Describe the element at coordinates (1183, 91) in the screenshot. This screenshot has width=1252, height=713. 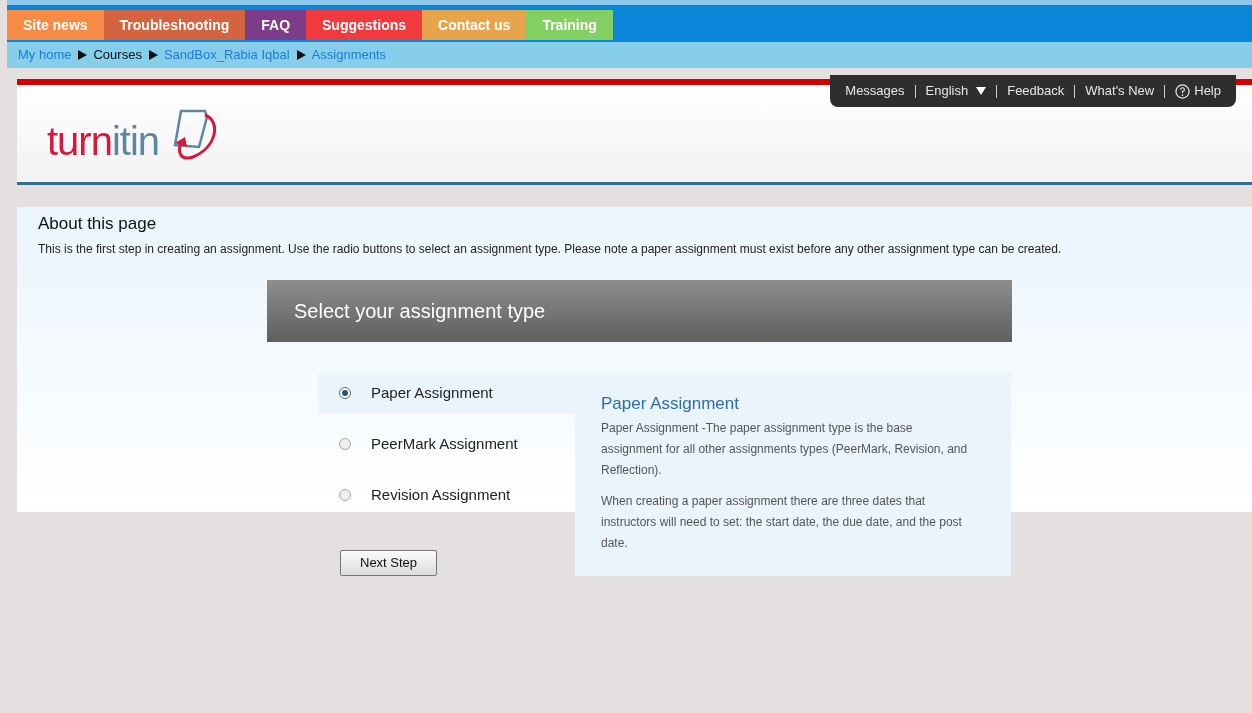
I see `help-icon` at that location.